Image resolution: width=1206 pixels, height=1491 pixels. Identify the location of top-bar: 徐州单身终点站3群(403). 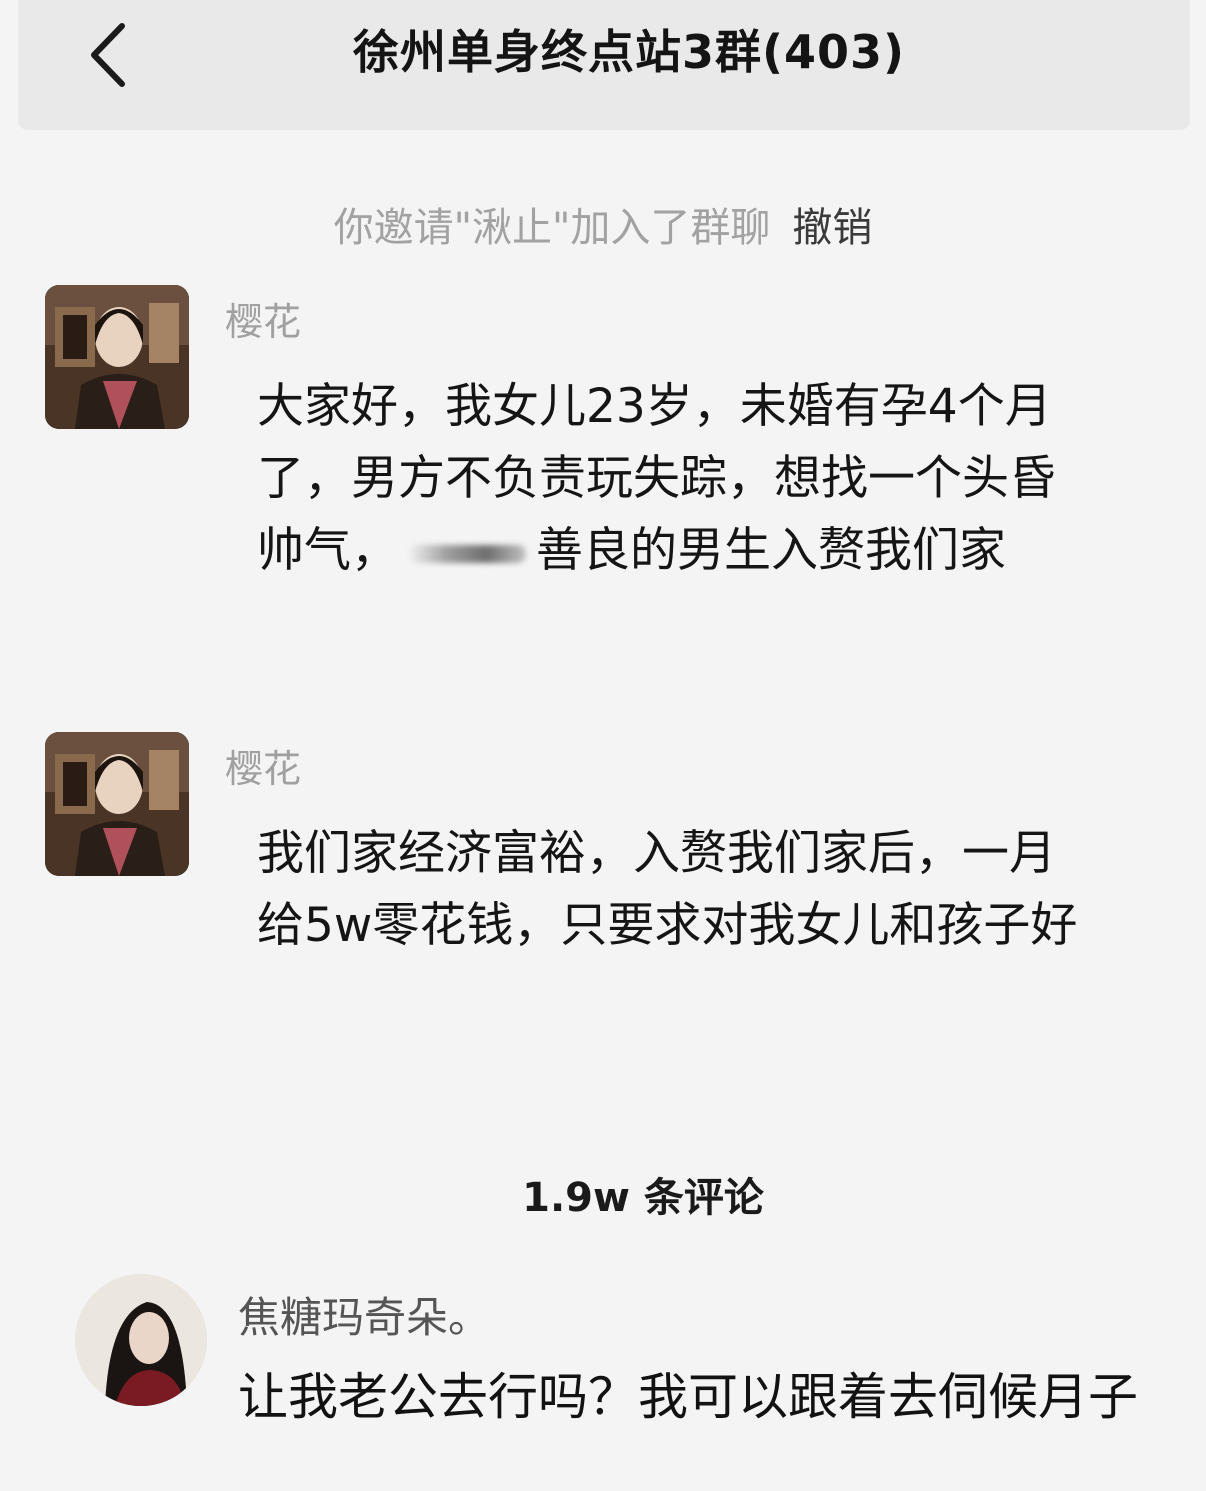
(604, 65).